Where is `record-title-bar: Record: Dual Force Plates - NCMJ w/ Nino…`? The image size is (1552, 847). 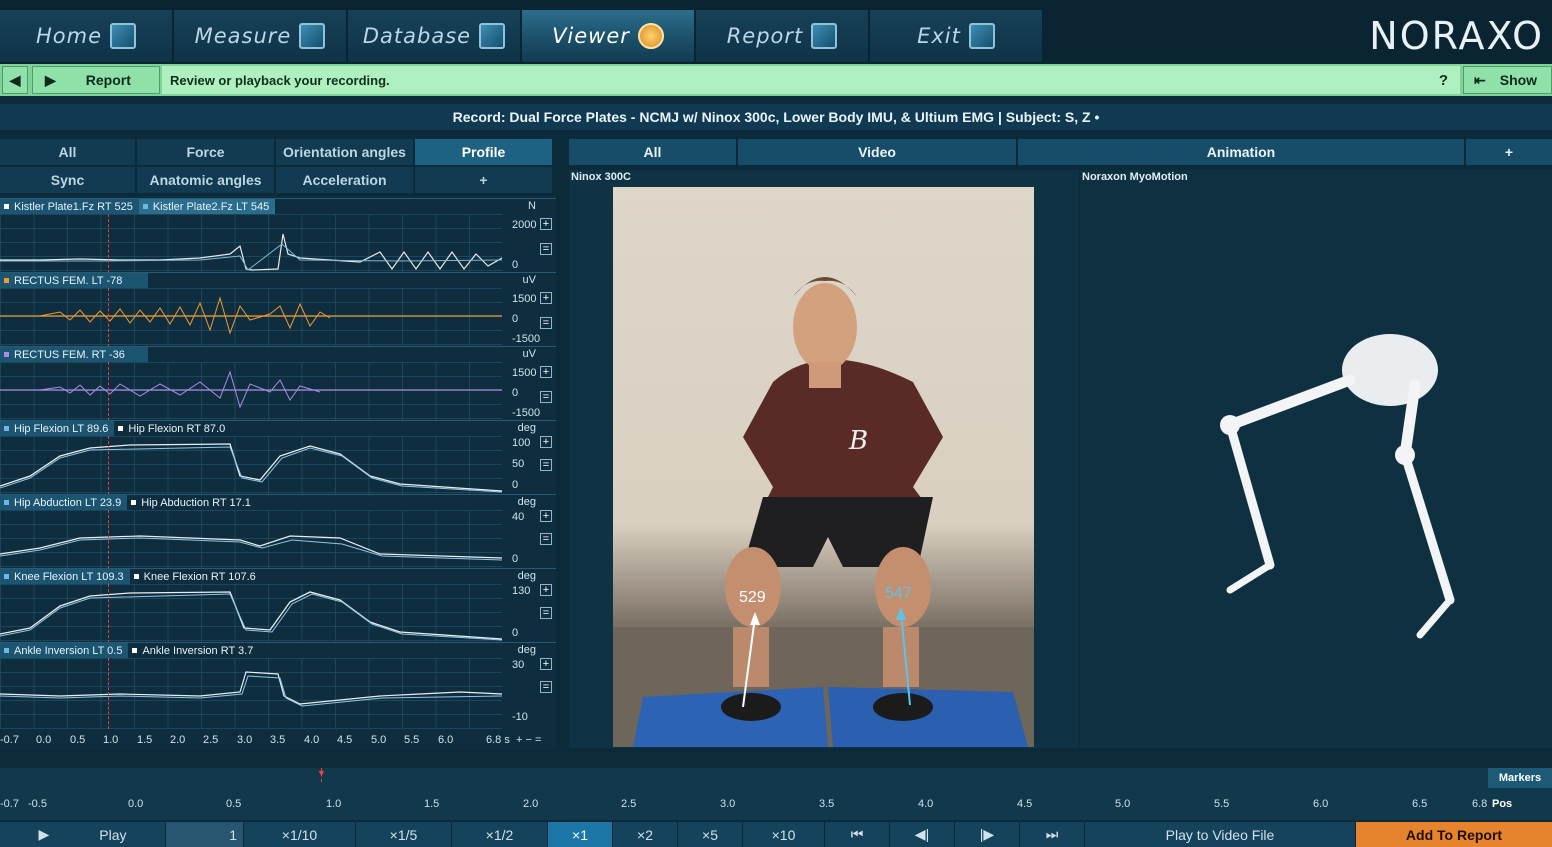
record-title-bar: Record: Dual Force Plates - NCMJ w/ Nino… is located at coordinates (776, 117).